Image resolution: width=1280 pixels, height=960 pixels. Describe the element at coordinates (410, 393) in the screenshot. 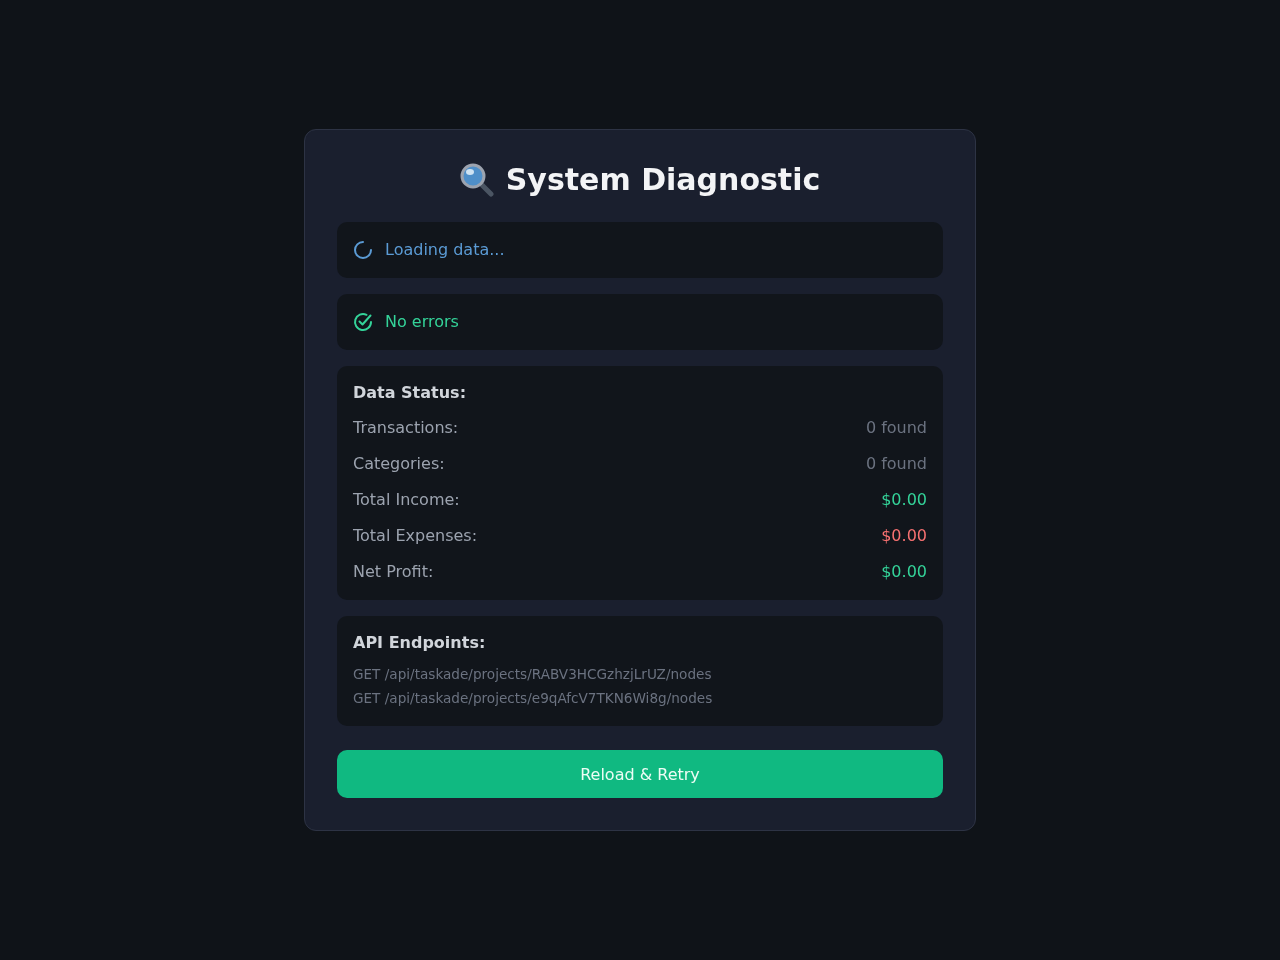

I see `section-heading: Data Status:` at that location.